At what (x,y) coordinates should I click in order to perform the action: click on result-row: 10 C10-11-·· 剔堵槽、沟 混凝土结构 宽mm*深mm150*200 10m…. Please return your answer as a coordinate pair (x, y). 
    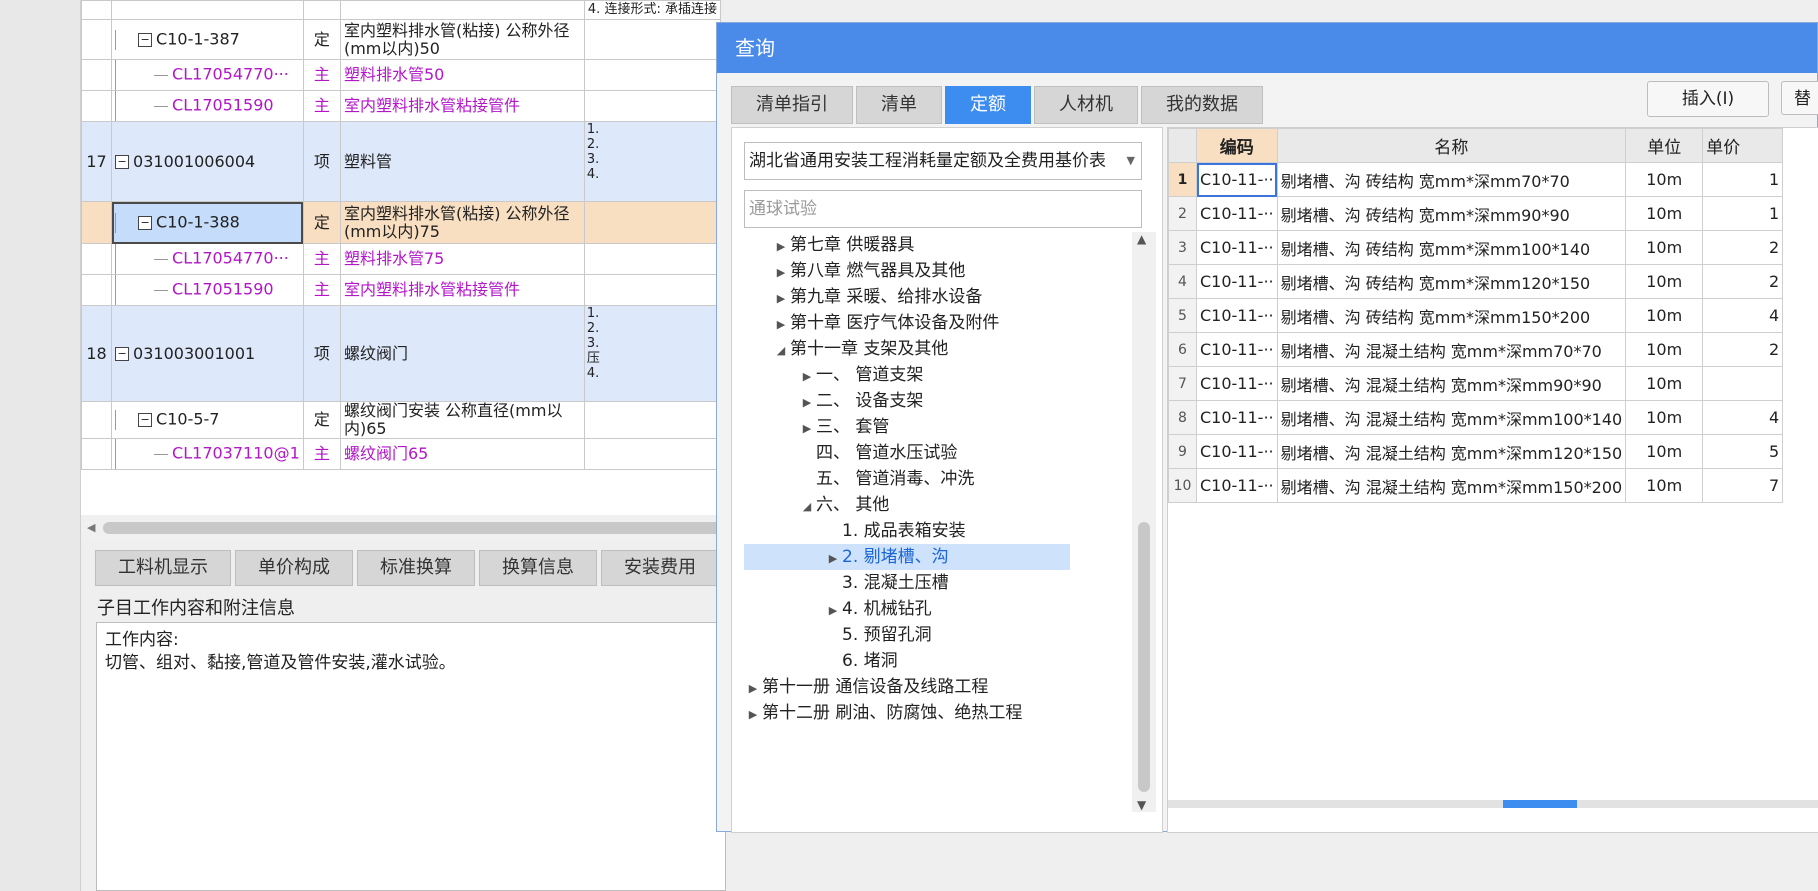
    Looking at the image, I should click on (1476, 485).